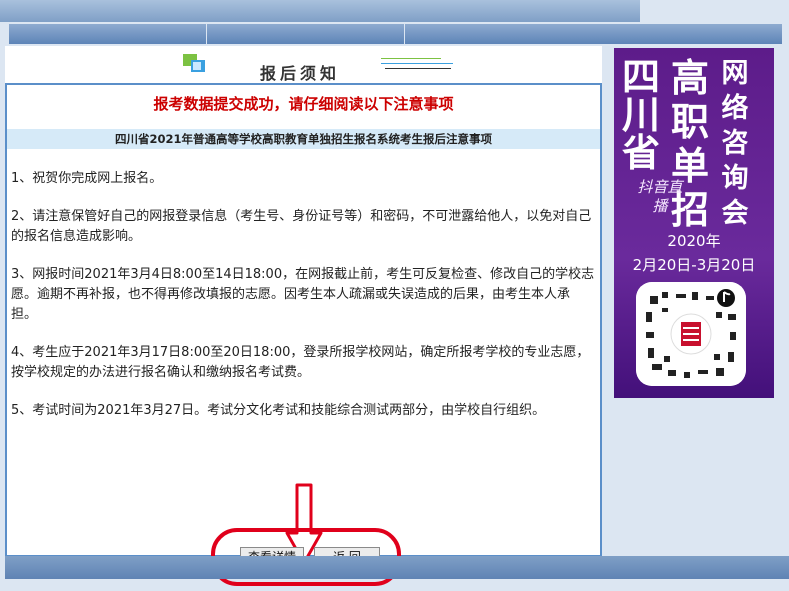 The height and width of the screenshot is (591, 789). I want to click on notice-item: 1、祝贺你完成网上报名。, so click(87, 178).